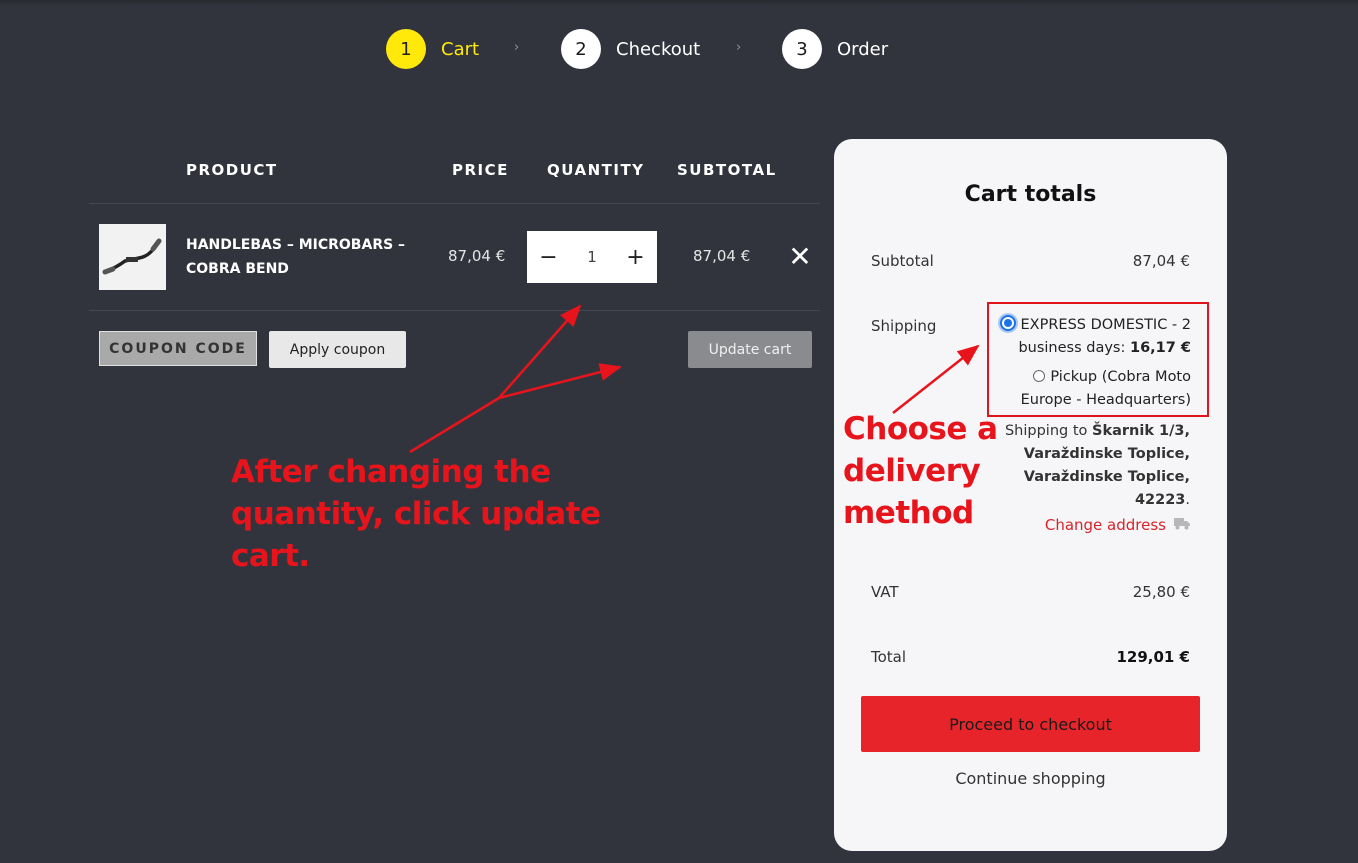 The width and height of the screenshot is (1358, 863). What do you see at coordinates (460, 49) in the screenshot?
I see `step-label: Cart` at bounding box center [460, 49].